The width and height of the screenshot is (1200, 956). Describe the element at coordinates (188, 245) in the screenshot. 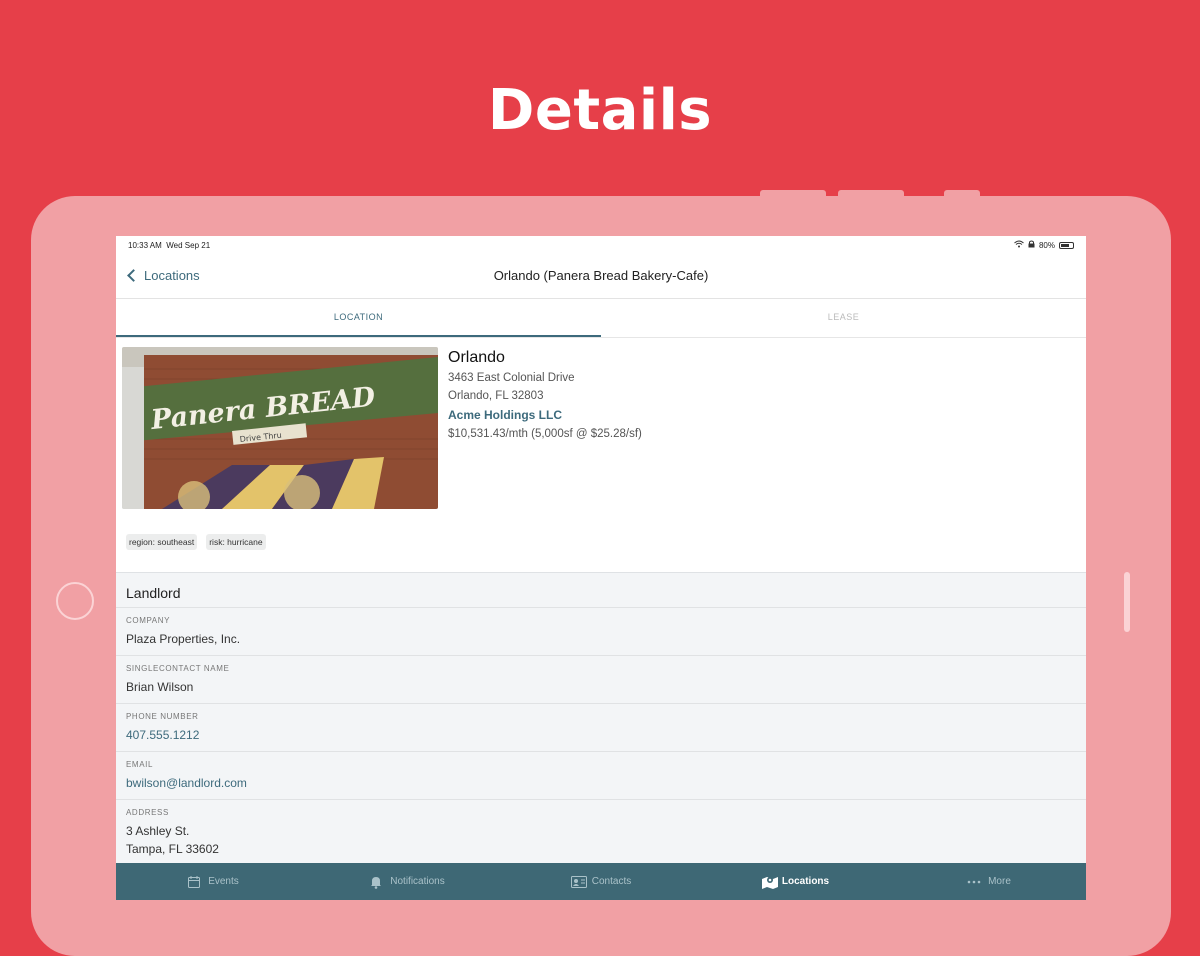

I see `status-date: Wed Sep 21` at that location.